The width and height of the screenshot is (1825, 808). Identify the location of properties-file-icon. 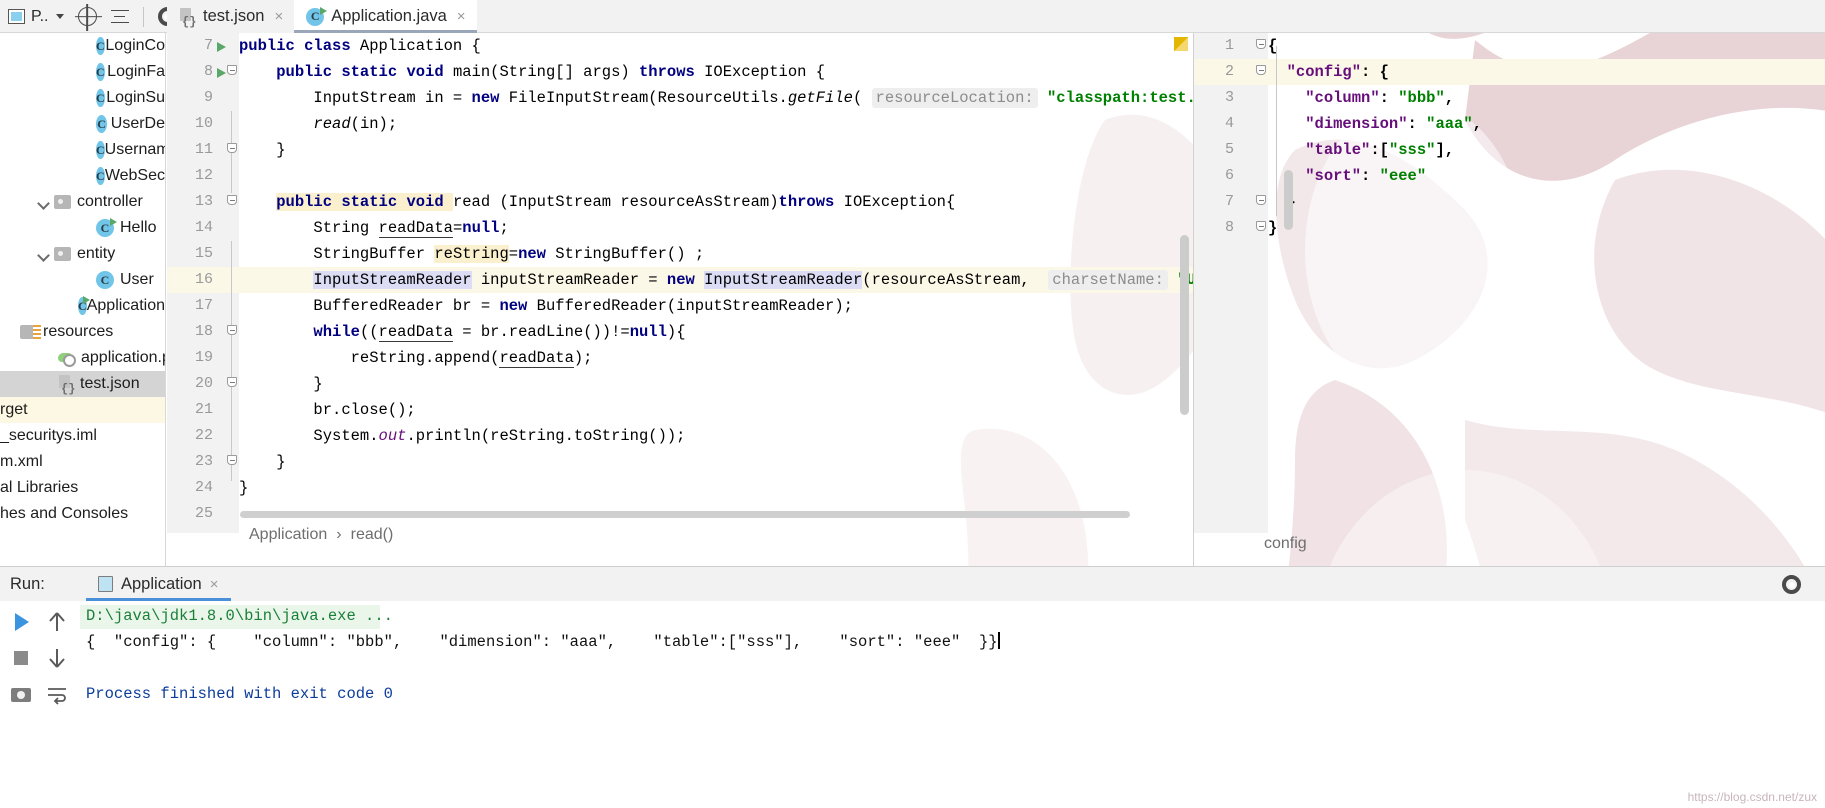
(67, 358).